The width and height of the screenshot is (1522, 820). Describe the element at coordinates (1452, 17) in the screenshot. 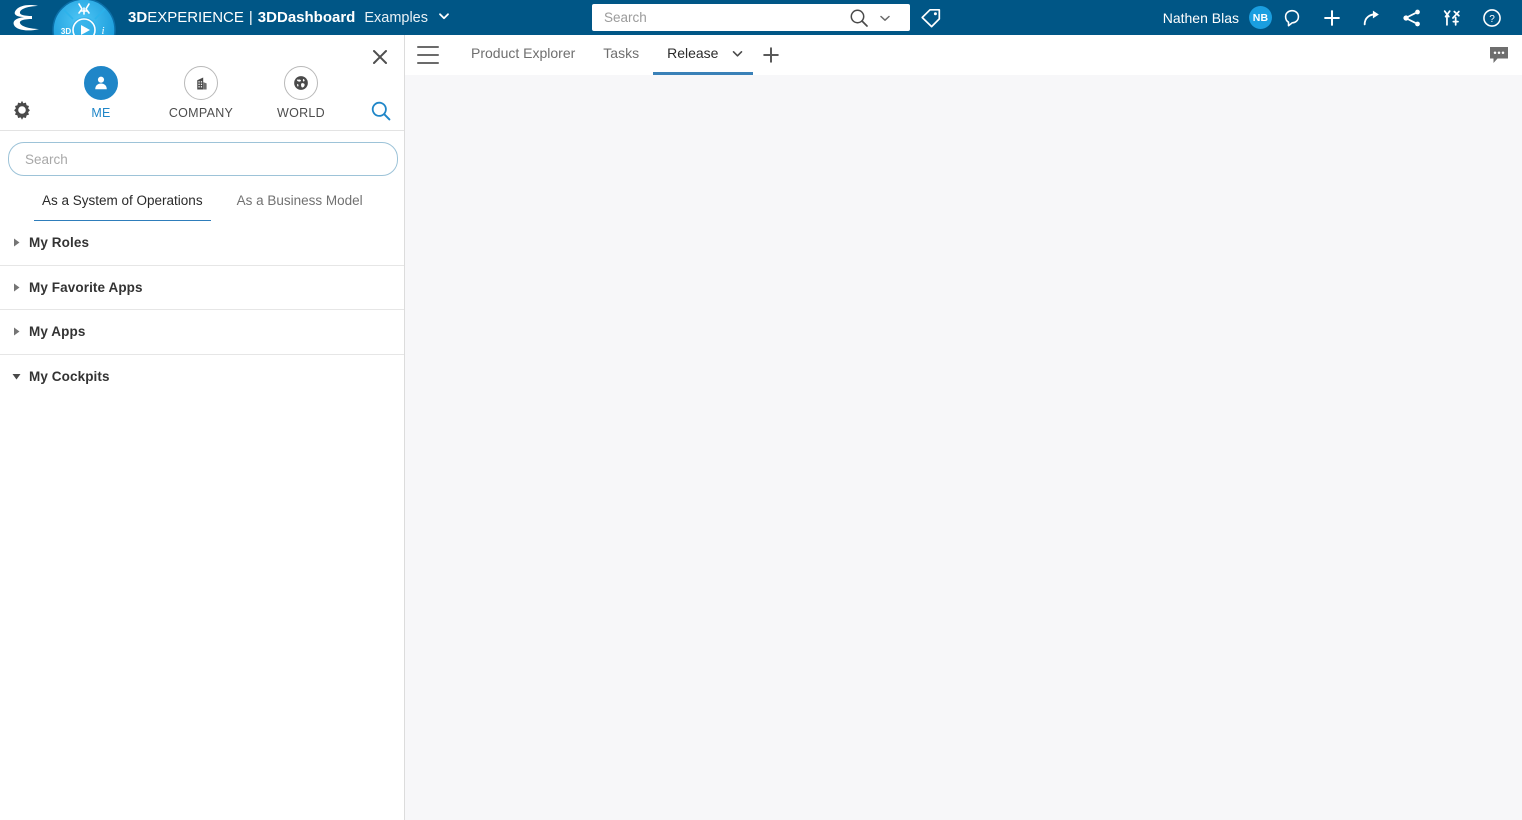

I see `swym-icon` at that location.